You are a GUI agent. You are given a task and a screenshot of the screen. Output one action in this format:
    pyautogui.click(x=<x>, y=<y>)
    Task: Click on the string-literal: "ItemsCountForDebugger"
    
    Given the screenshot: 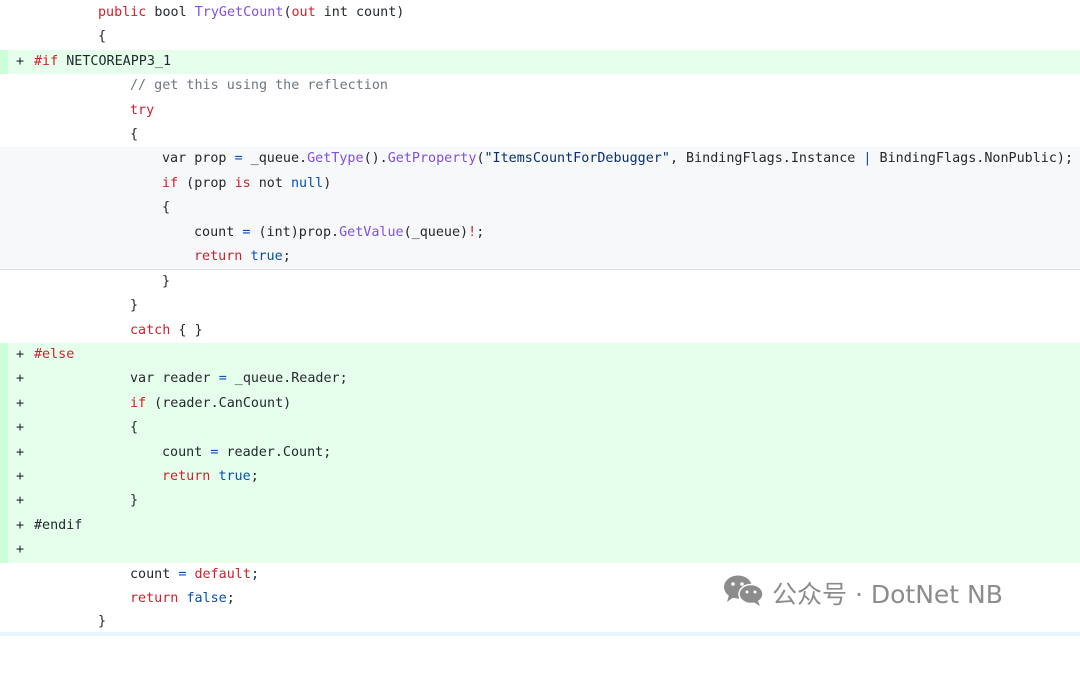 What is the action you would take?
    pyautogui.click(x=577, y=159)
    